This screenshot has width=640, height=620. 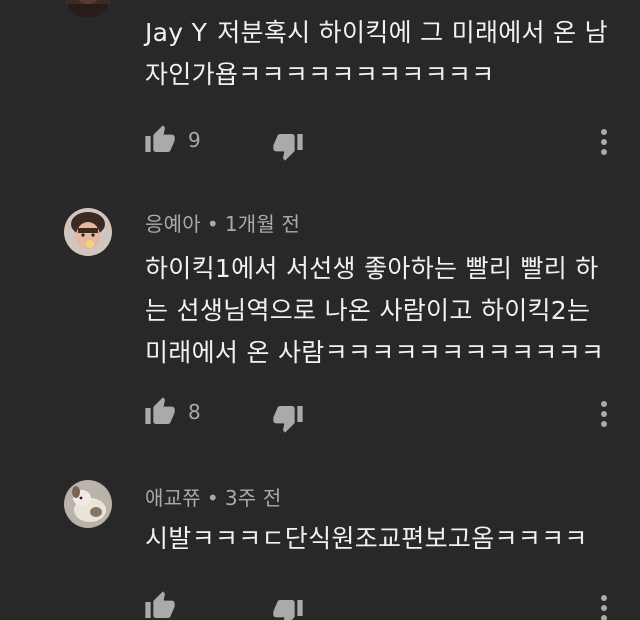 What do you see at coordinates (253, 498) in the screenshot?
I see `comment-time: 3주 전` at bounding box center [253, 498].